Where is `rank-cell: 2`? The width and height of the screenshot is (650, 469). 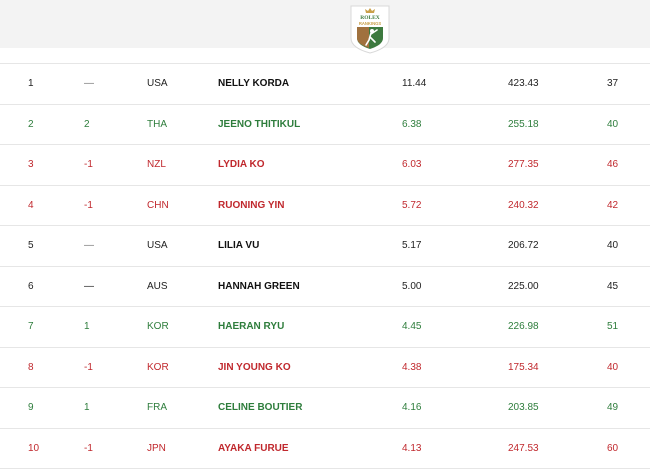 rank-cell: 2 is located at coordinates (31, 125).